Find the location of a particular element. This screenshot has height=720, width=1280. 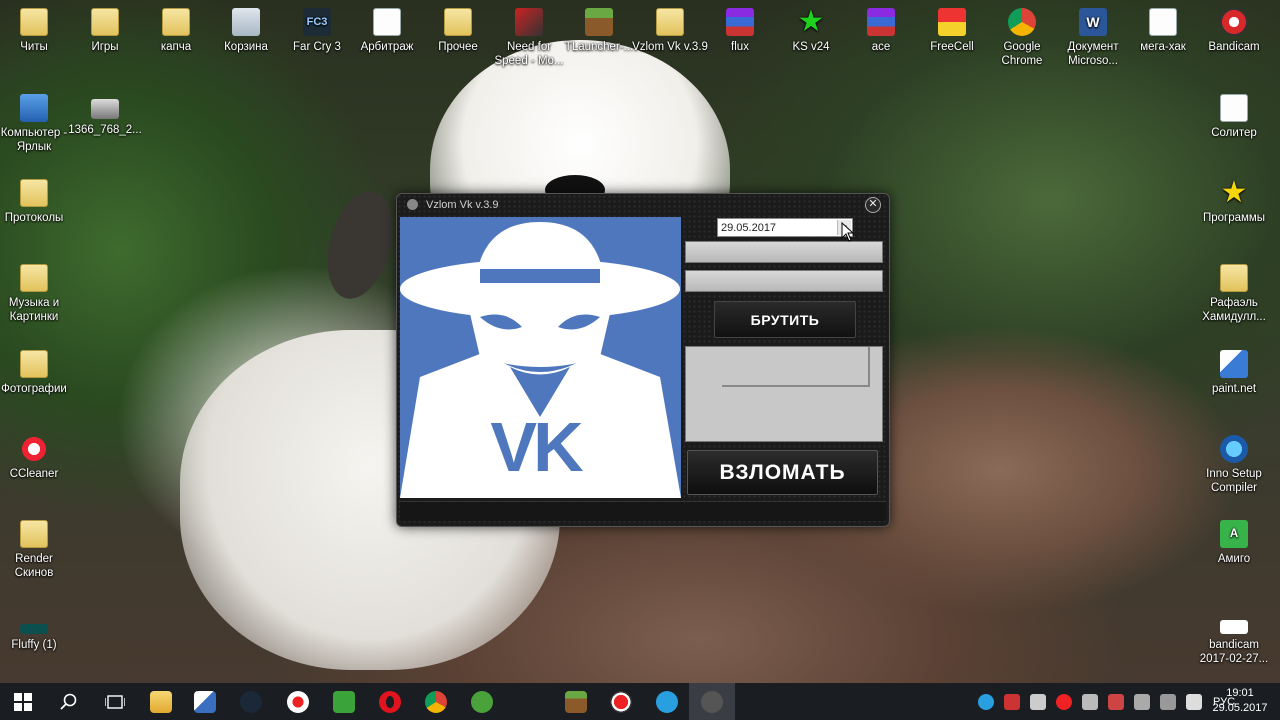

search-icon is located at coordinates (68, 701).